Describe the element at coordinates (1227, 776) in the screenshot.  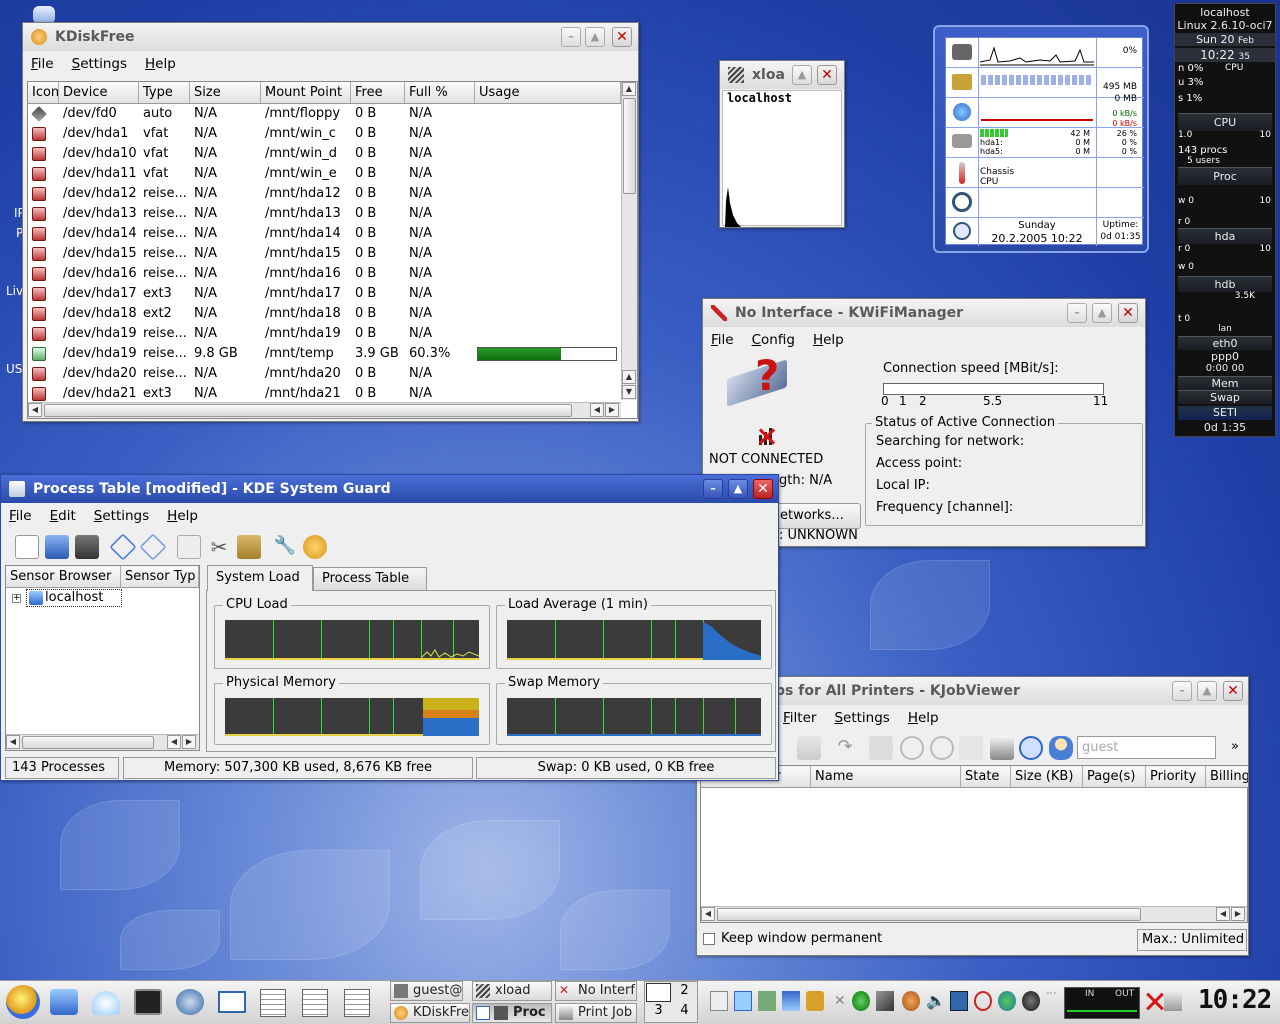
I see `col-billing: Billing` at that location.